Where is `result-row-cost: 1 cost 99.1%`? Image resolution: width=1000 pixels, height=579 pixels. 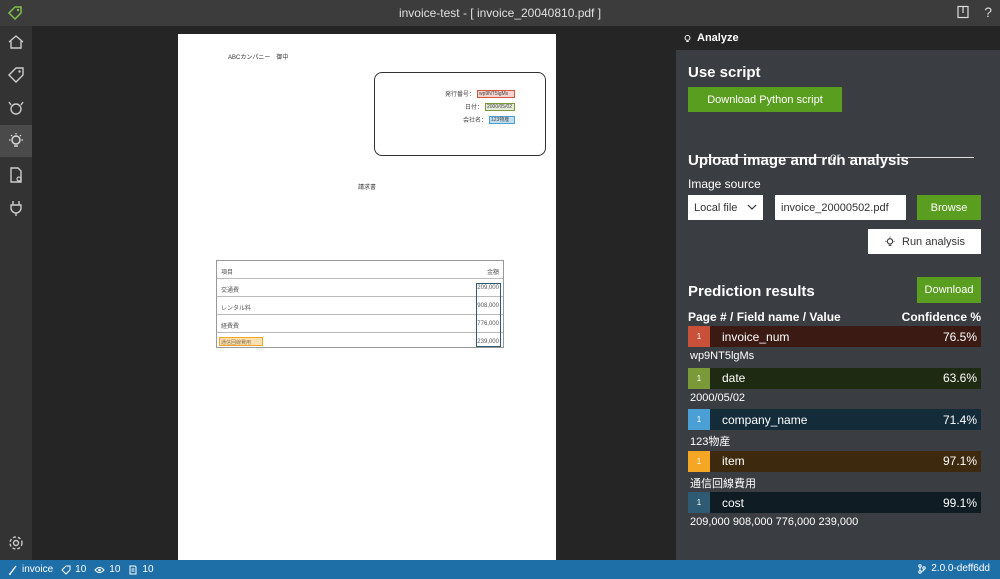 result-row-cost: 1 cost 99.1% is located at coordinates (834, 502).